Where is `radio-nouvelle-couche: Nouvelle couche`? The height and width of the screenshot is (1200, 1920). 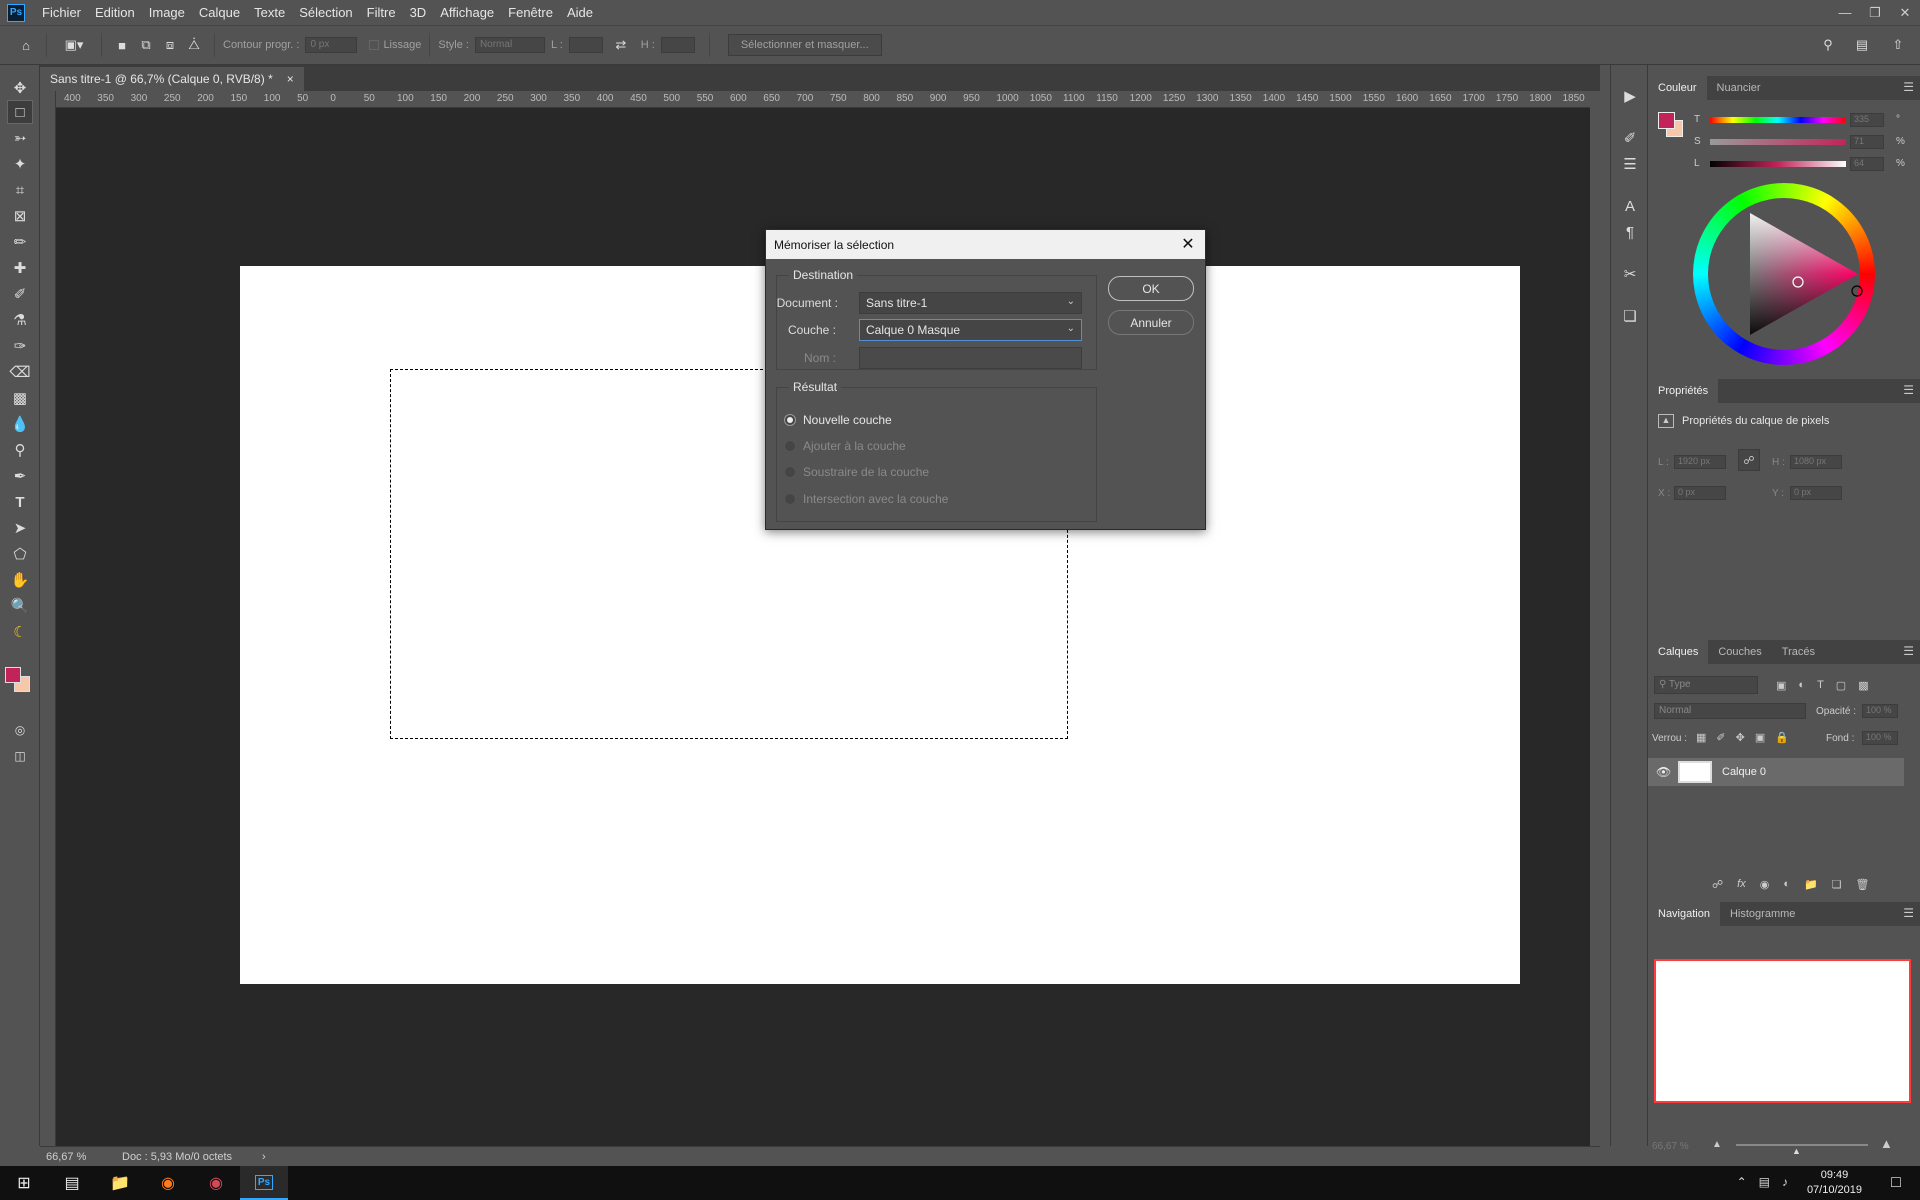
radio-nouvelle-couche: Nouvelle couche is located at coordinates (838, 420).